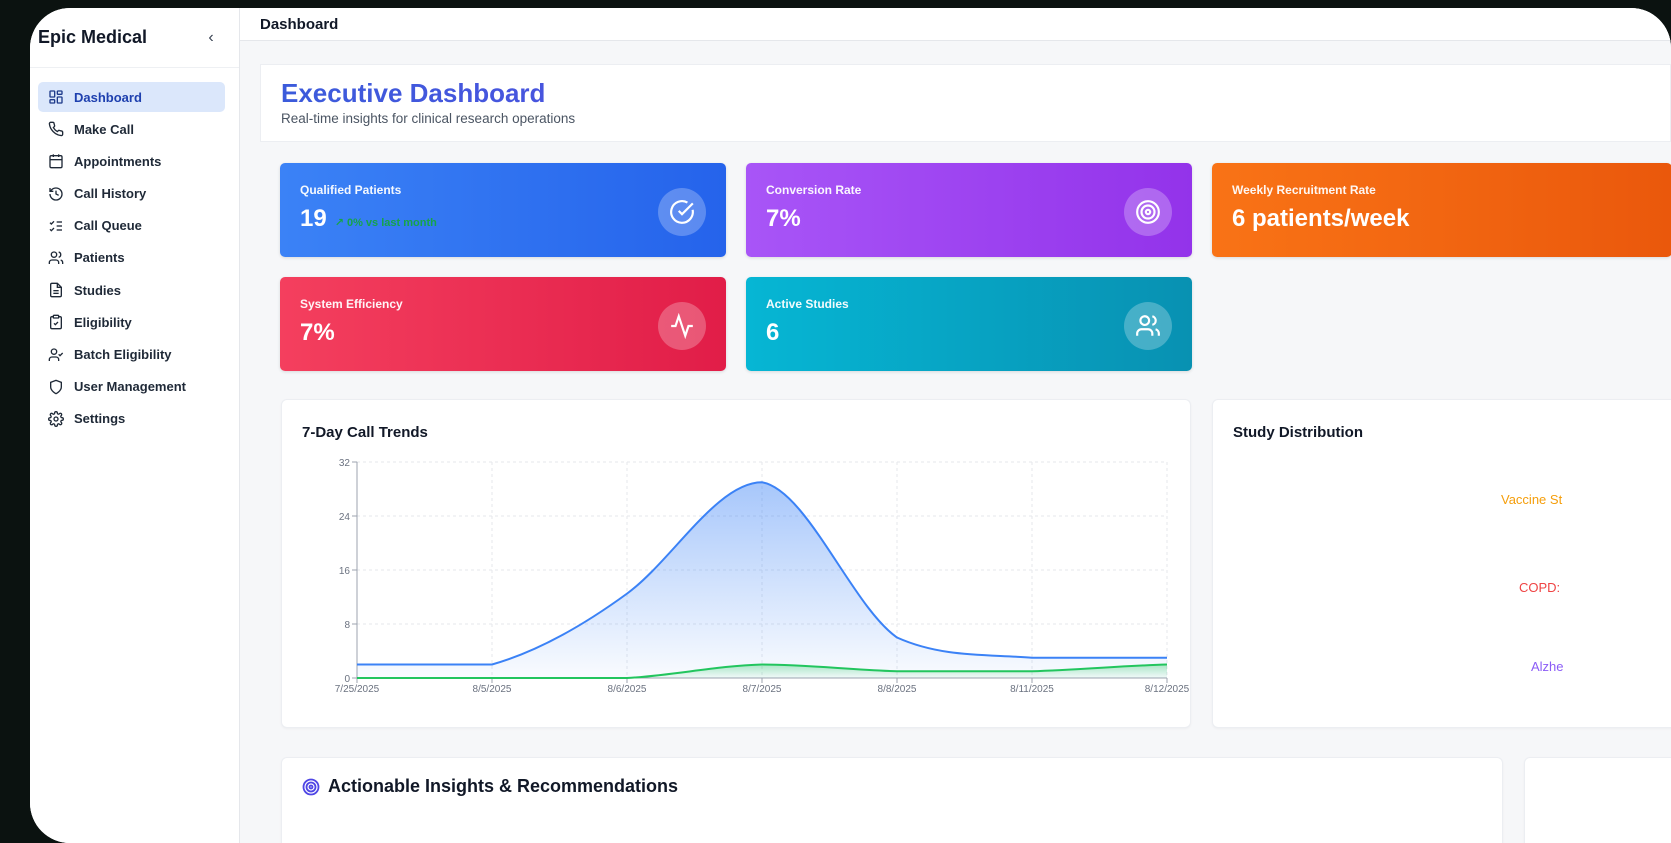 The image size is (1671, 843). Describe the element at coordinates (969, 210) in the screenshot. I see `kpi-conversion-rate: Conversion Rate 7%` at that location.